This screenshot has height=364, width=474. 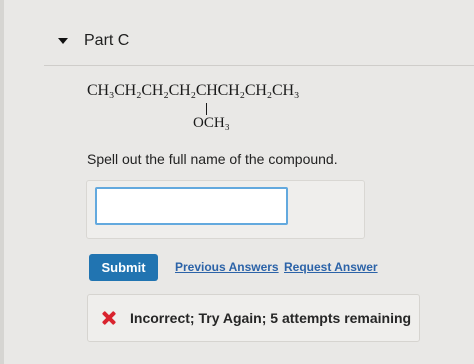 I want to click on collapse-caret-icon, so click(x=63, y=41).